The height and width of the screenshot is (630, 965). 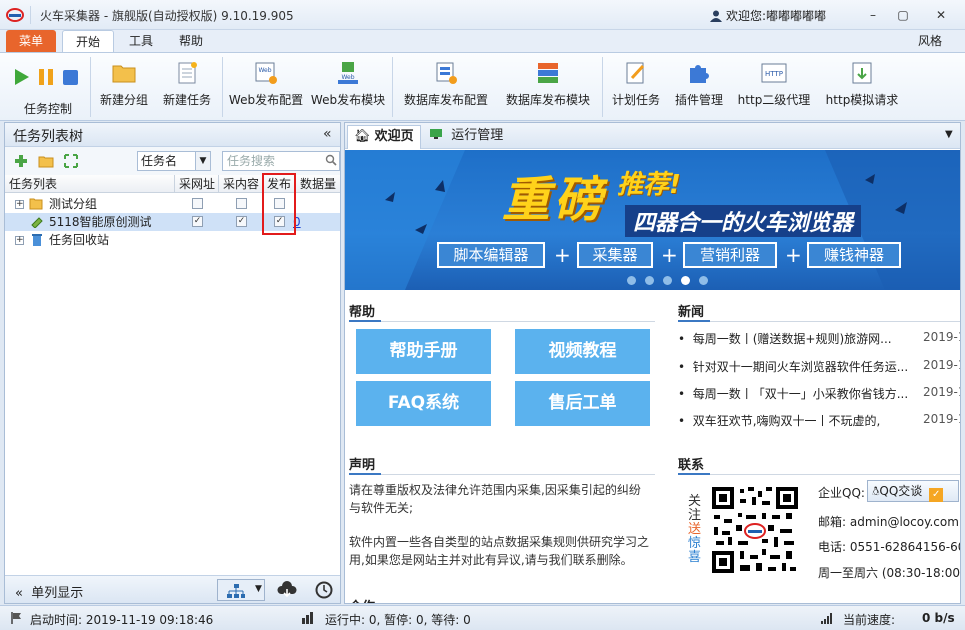 What do you see at coordinates (384, 137) in the screenshot?
I see `tab-welcome: 🏠︎ 欢迎页` at bounding box center [384, 137].